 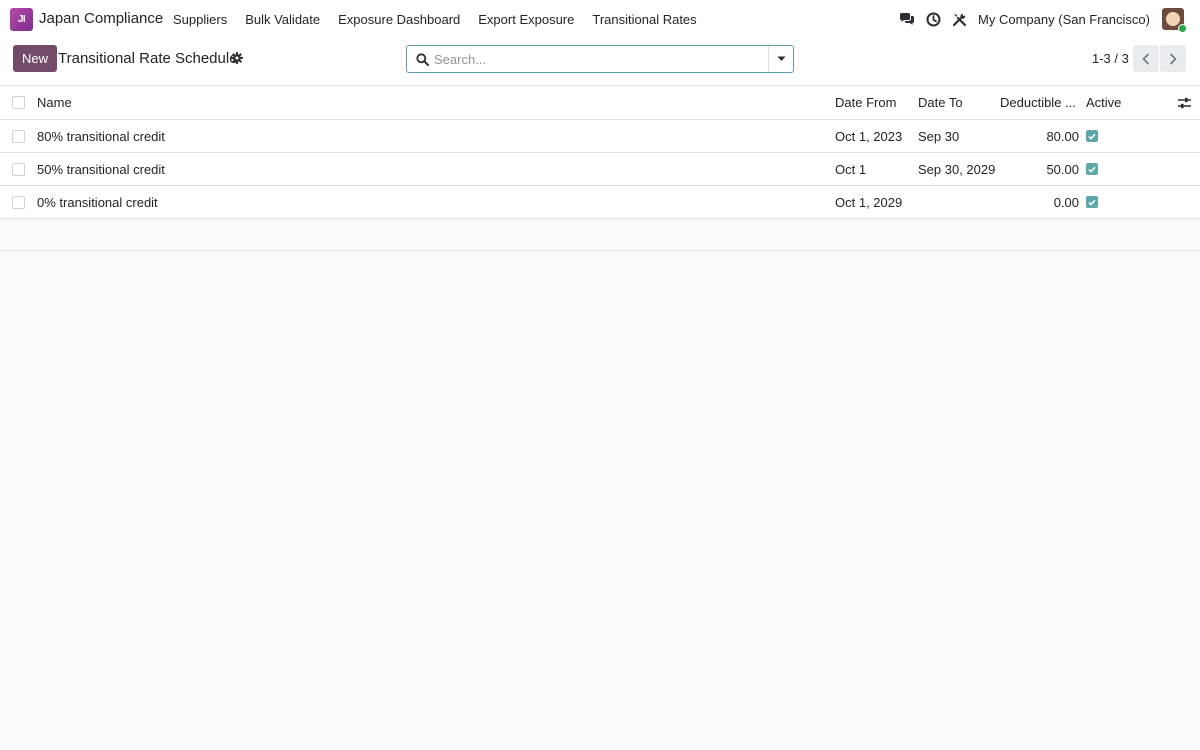 What do you see at coordinates (875, 169) in the screenshot?
I see `cell-date-from: Oct 1` at bounding box center [875, 169].